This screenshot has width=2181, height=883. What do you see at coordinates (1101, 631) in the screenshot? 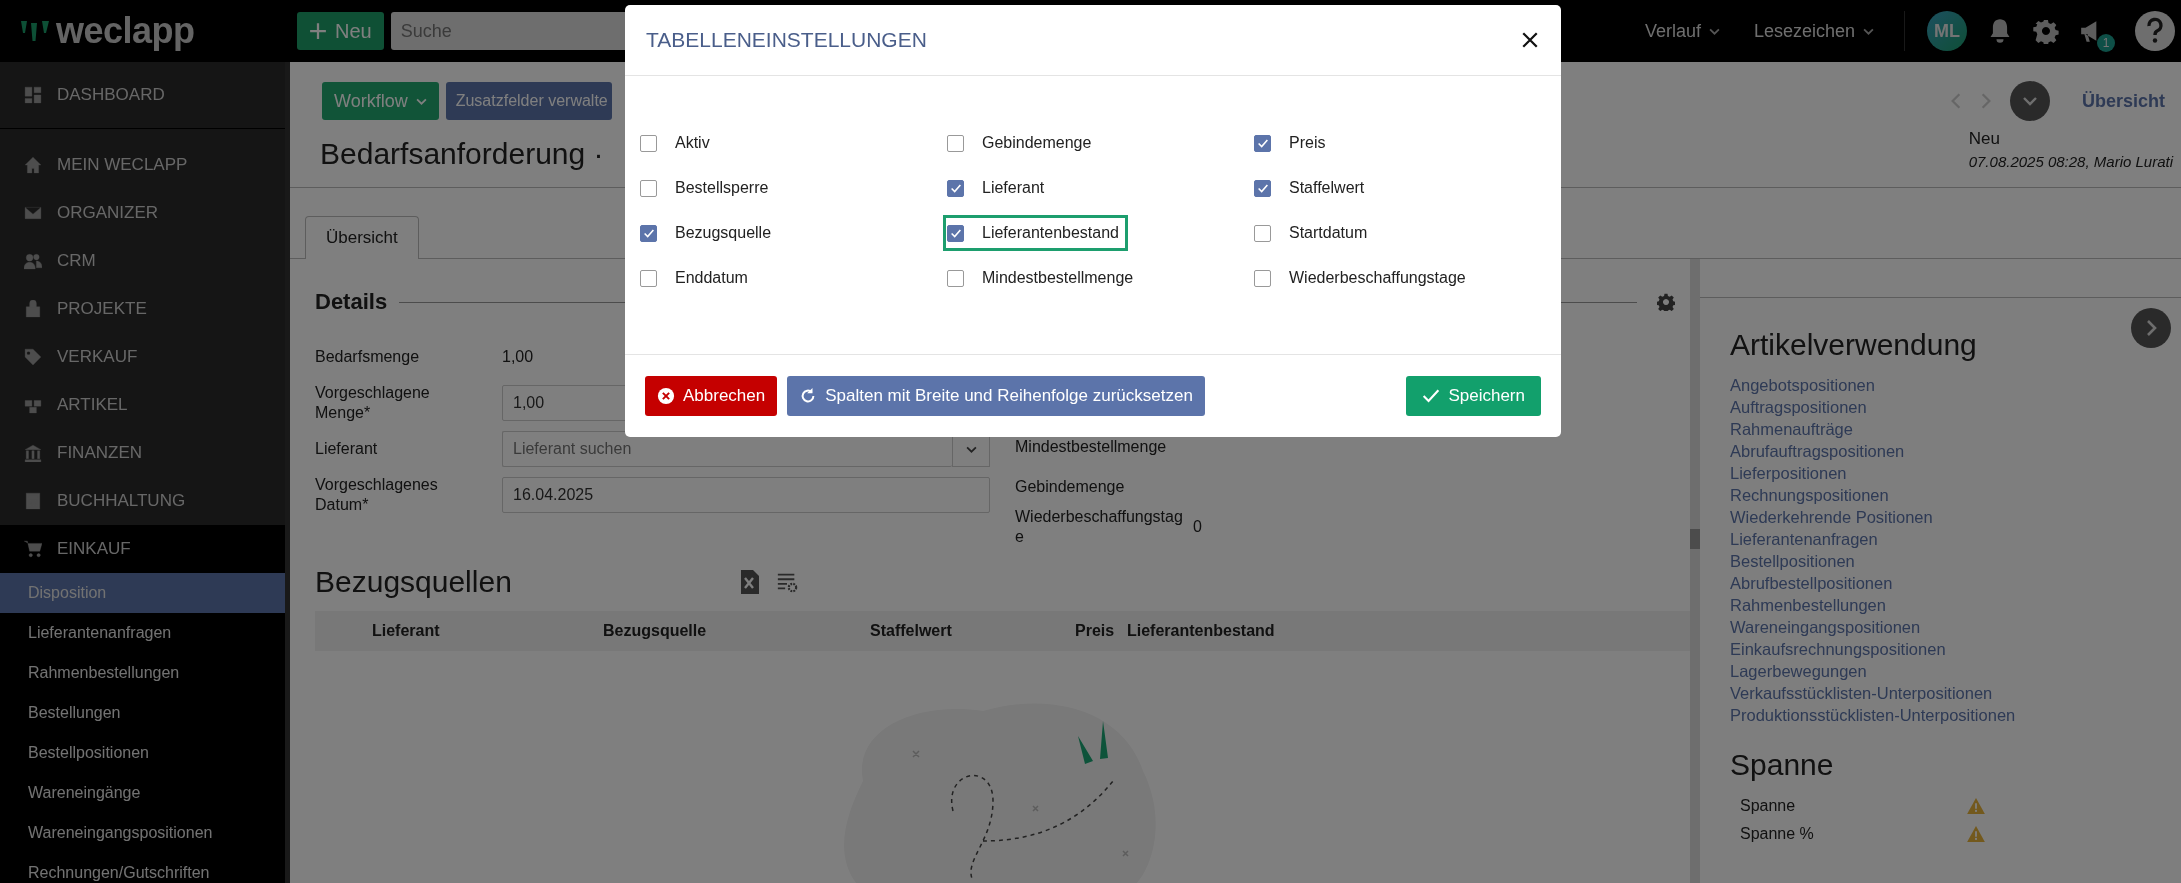
I see `column-header: Preis` at bounding box center [1101, 631].